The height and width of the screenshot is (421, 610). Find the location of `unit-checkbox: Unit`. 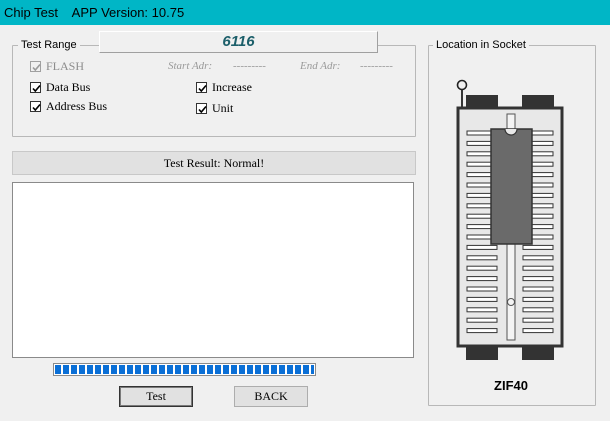

unit-checkbox: Unit is located at coordinates (214, 108).